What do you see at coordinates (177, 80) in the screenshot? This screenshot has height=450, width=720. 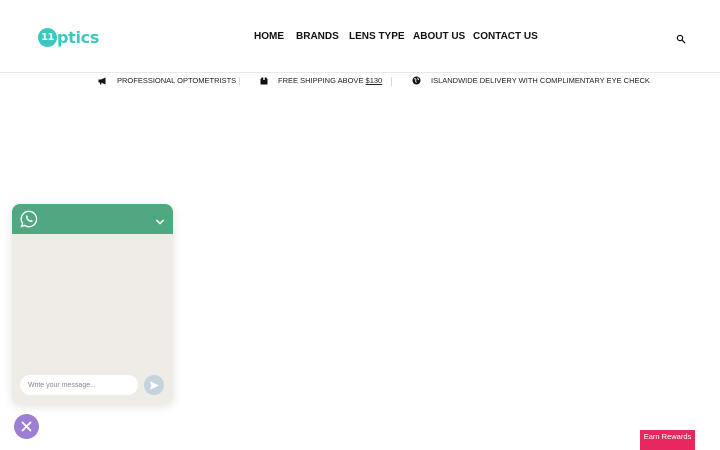 I see `promo-optometrists-text: PROFESSIONAL OPTOMETRISTS` at bounding box center [177, 80].